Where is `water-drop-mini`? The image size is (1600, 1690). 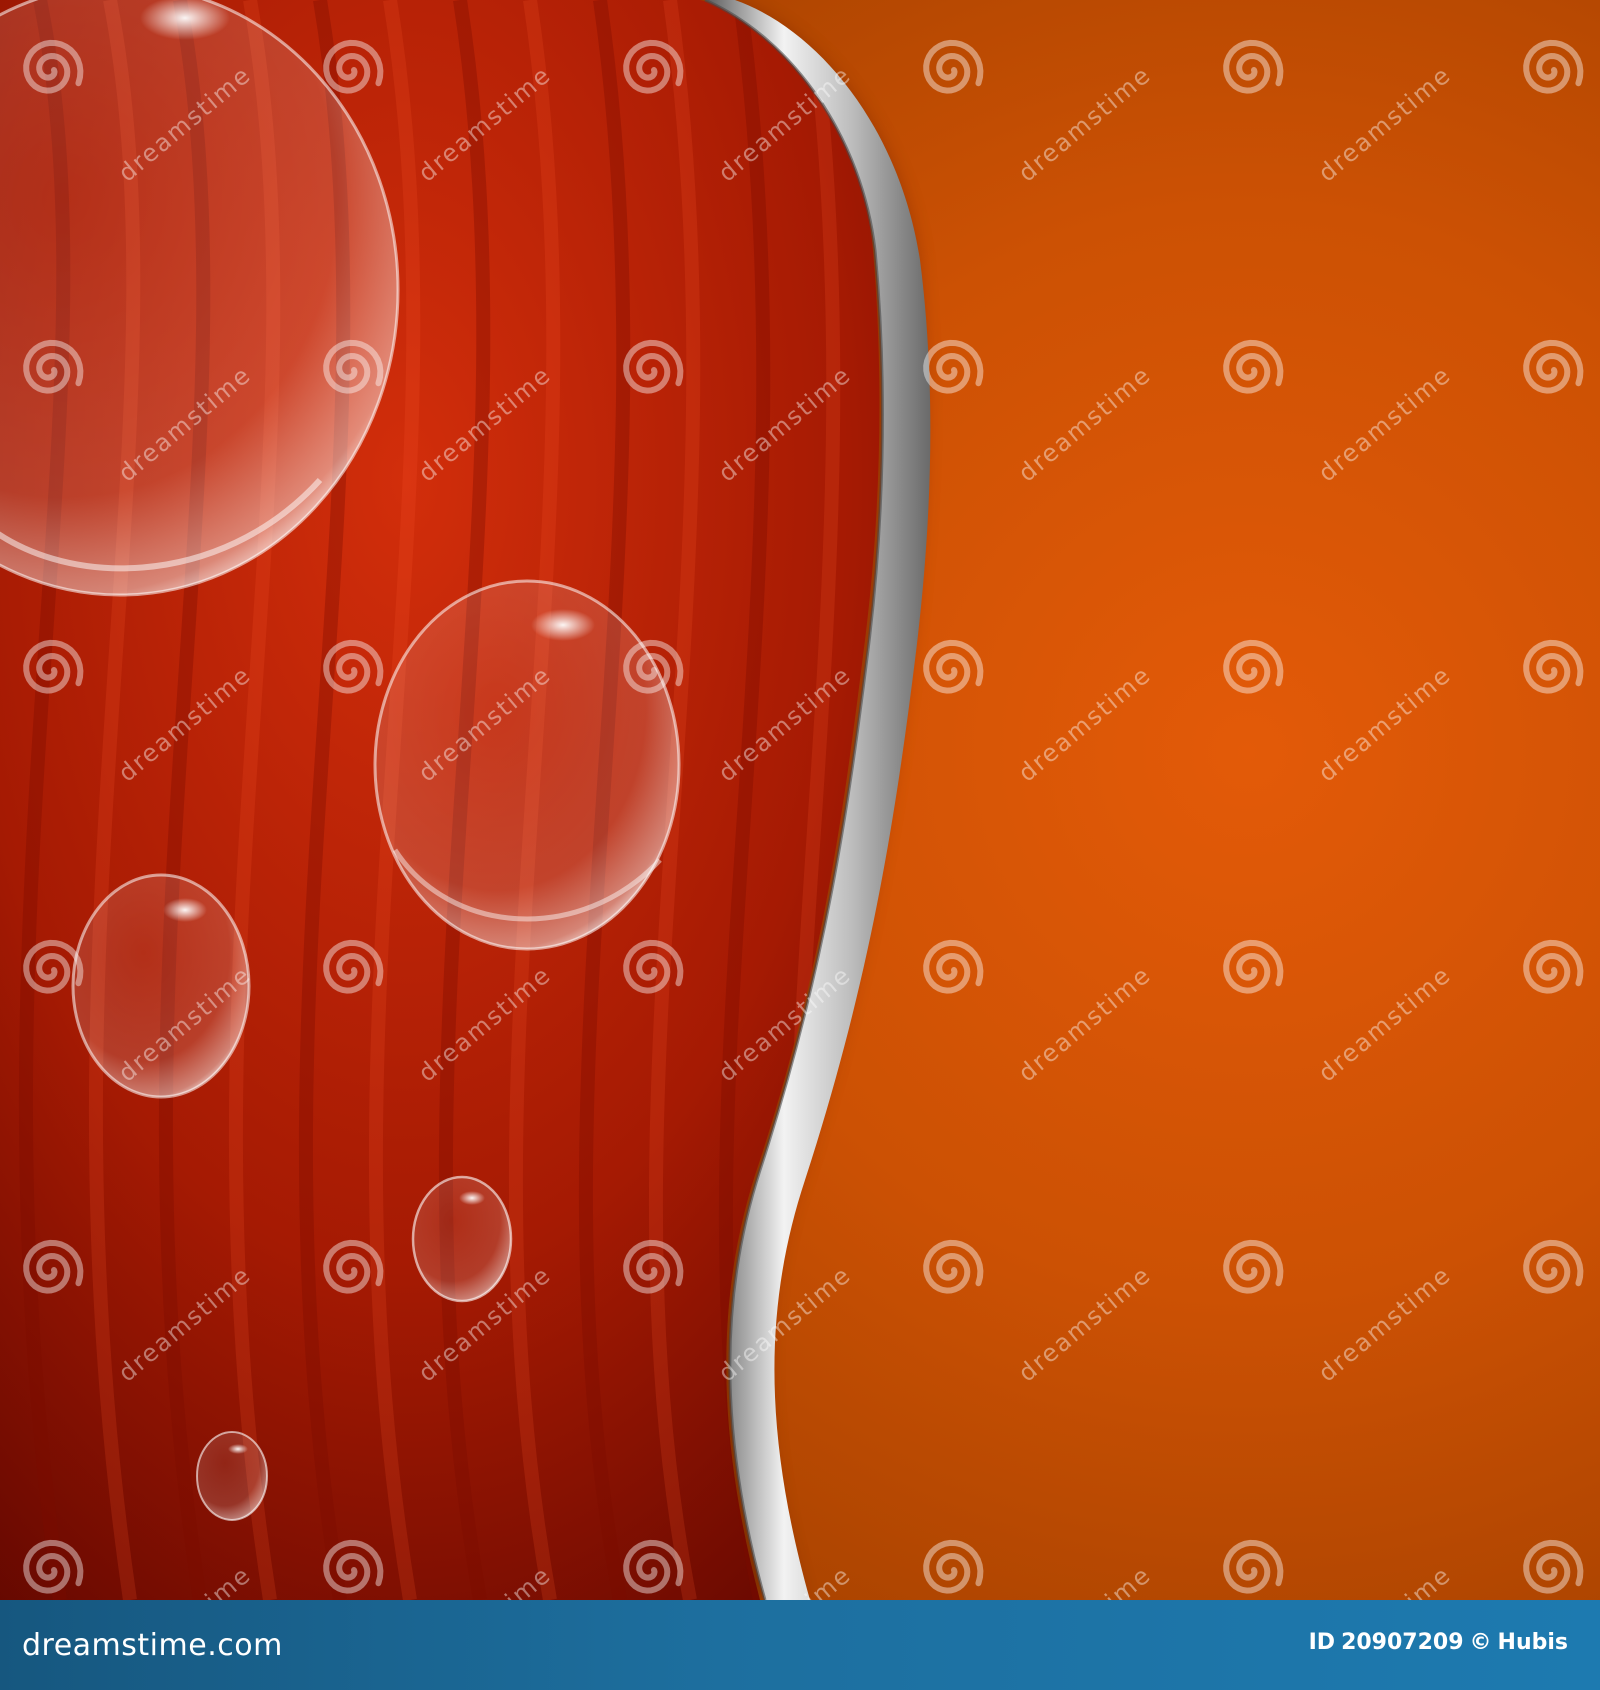 water-drop-mini is located at coordinates (232, 1476).